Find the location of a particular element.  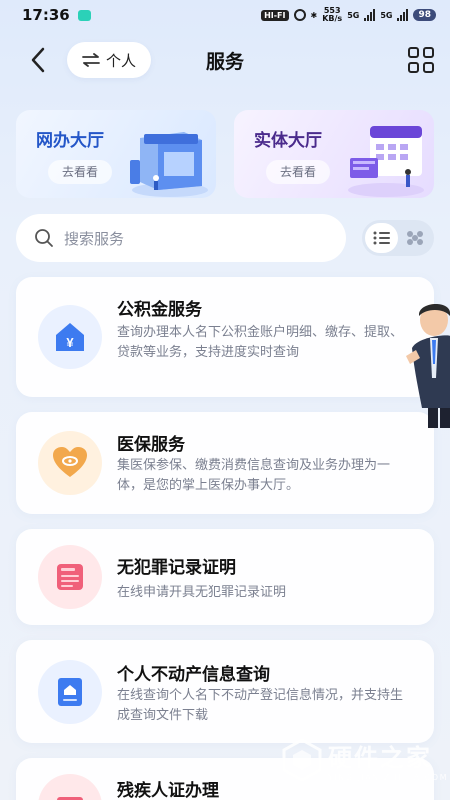

service-title: 个人不动产信息查询 is located at coordinates (193, 675).